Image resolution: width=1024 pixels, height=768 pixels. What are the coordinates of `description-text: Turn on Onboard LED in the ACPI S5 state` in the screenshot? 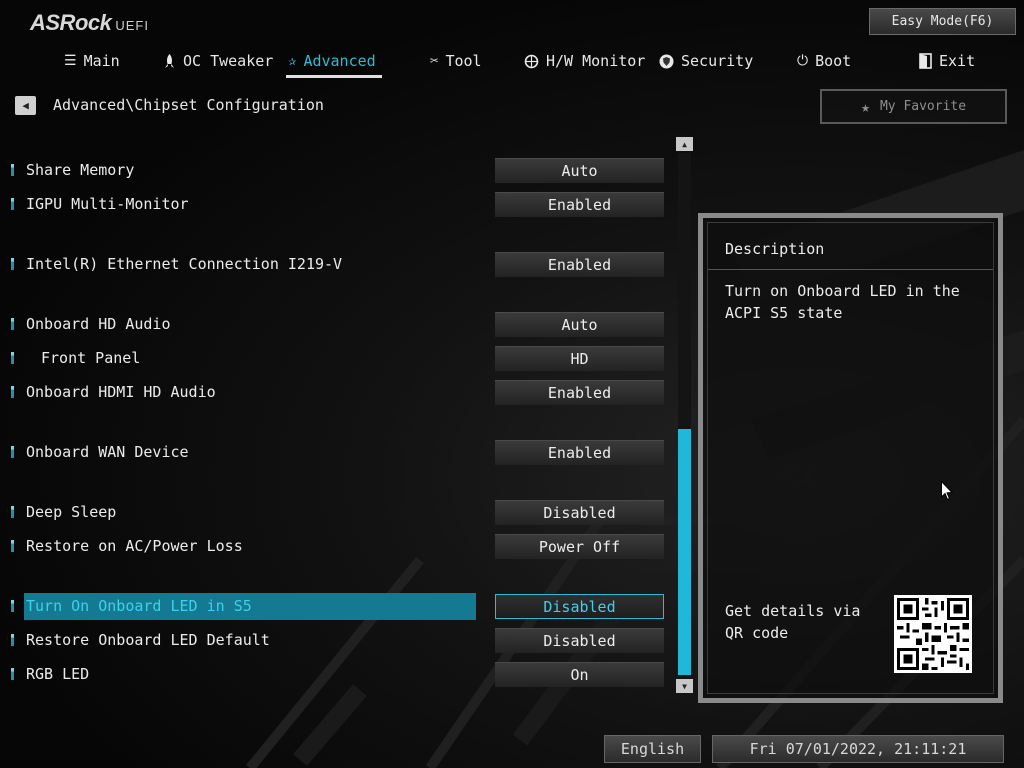 It's located at (842, 302).